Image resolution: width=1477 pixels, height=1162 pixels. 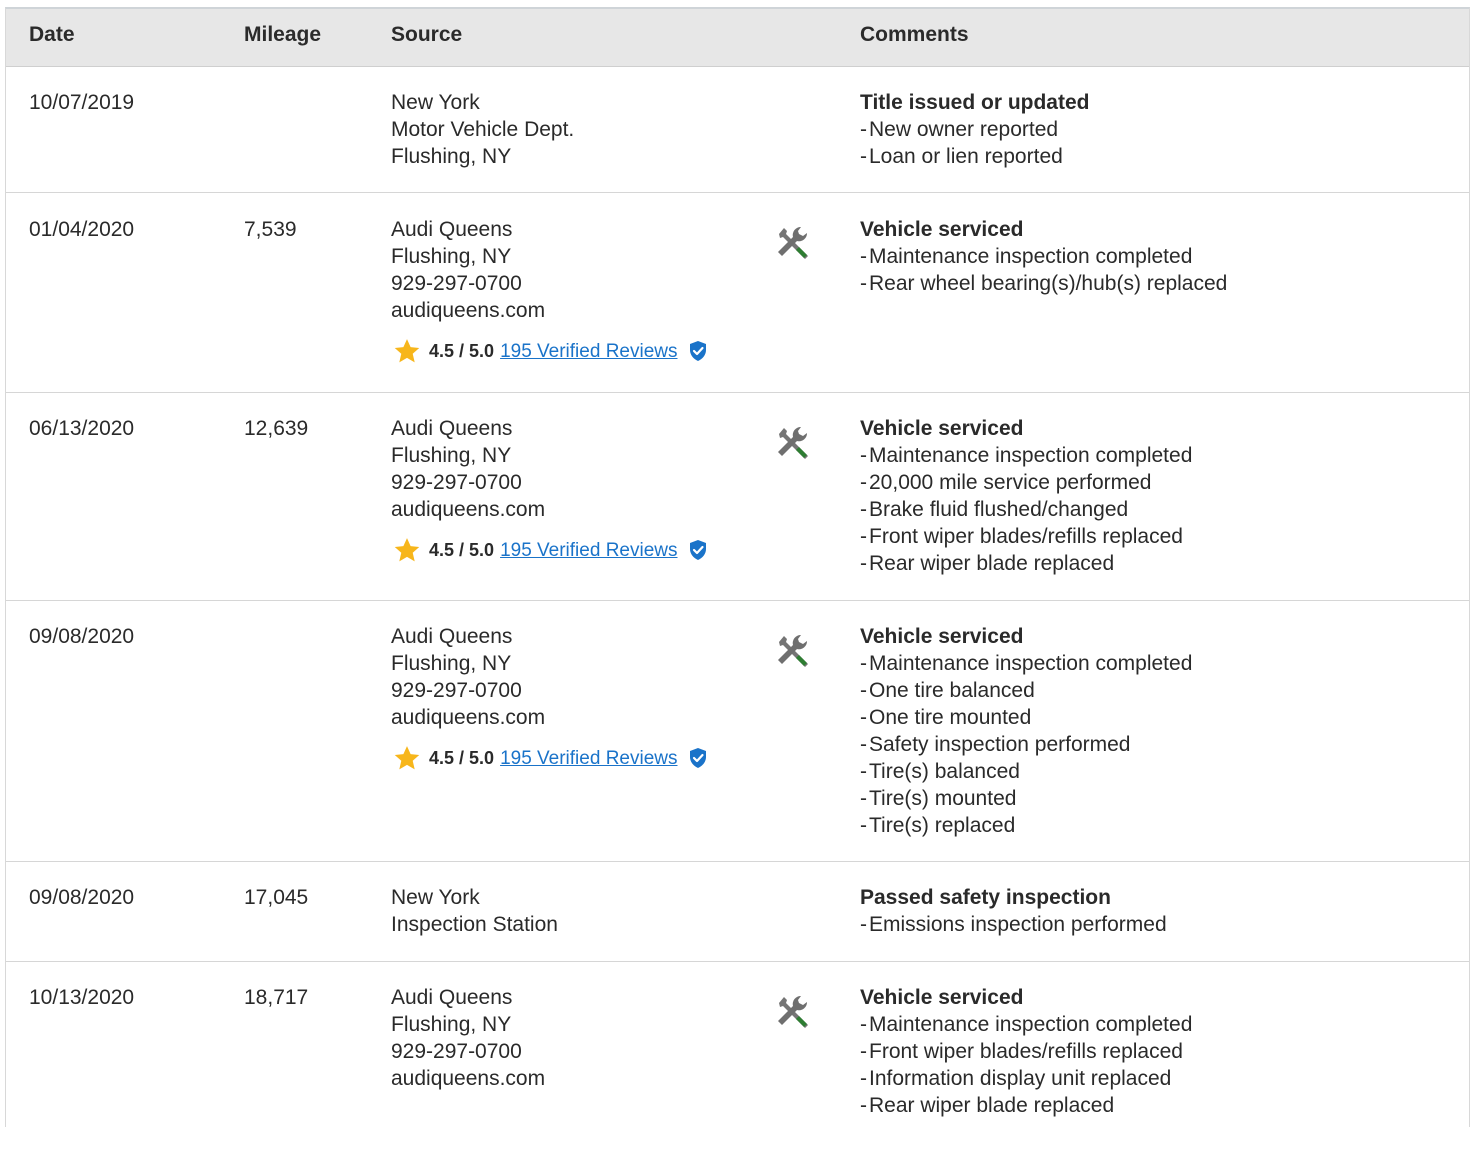 What do you see at coordinates (914, 34) in the screenshot?
I see `header-comments: Comments` at bounding box center [914, 34].